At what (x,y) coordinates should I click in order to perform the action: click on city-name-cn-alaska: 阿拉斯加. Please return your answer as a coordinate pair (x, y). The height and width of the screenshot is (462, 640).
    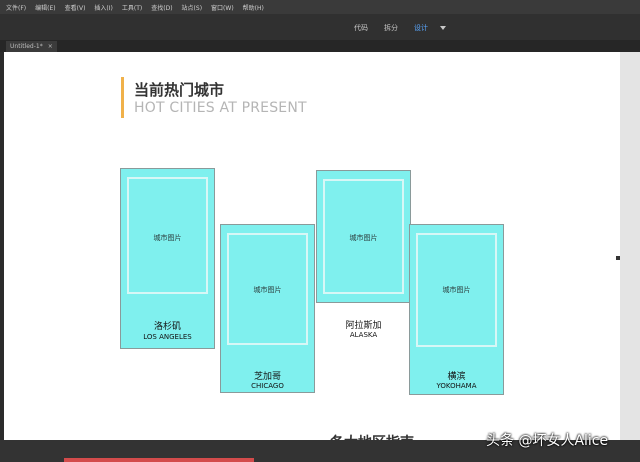
    Looking at the image, I should click on (363, 326).